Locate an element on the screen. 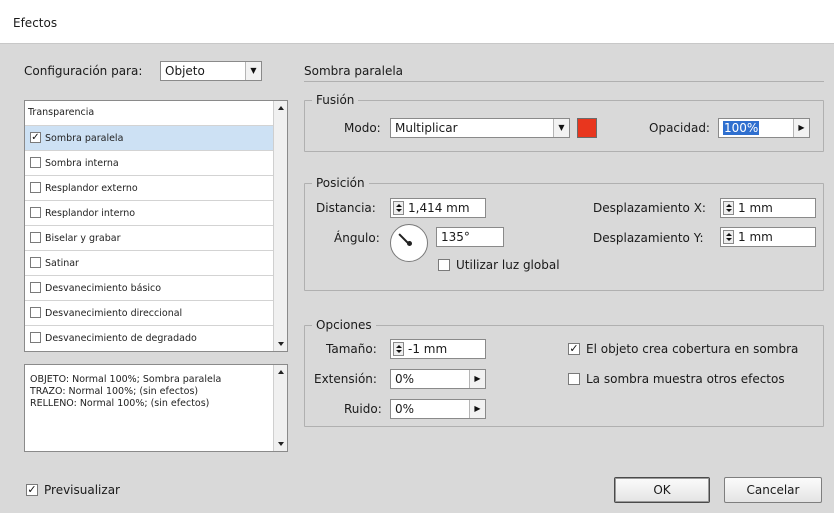 The image size is (834, 513). size-value: -1 mm is located at coordinates (428, 349).